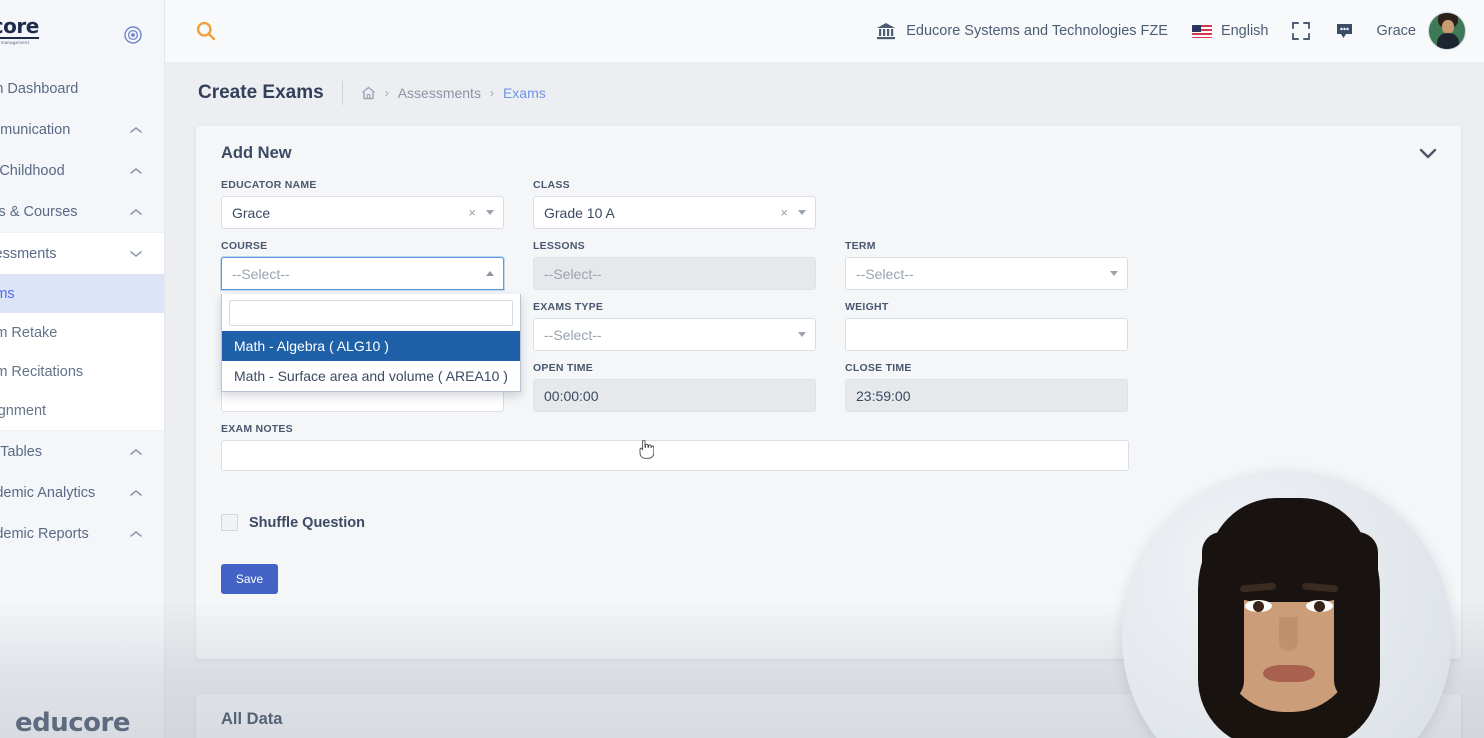  I want to click on field-label: TERM, so click(860, 246).